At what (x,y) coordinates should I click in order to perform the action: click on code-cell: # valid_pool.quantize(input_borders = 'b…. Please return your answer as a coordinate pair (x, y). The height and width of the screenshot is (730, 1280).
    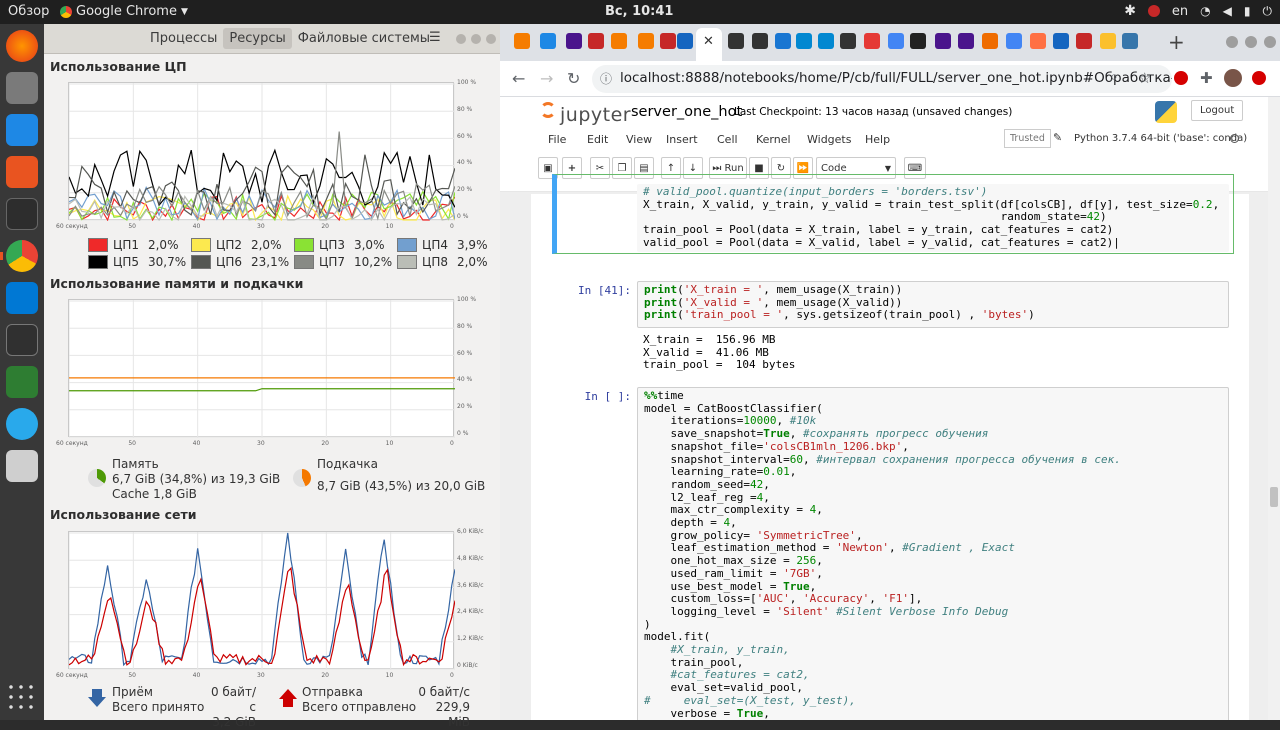
    Looking at the image, I should click on (891, 224).